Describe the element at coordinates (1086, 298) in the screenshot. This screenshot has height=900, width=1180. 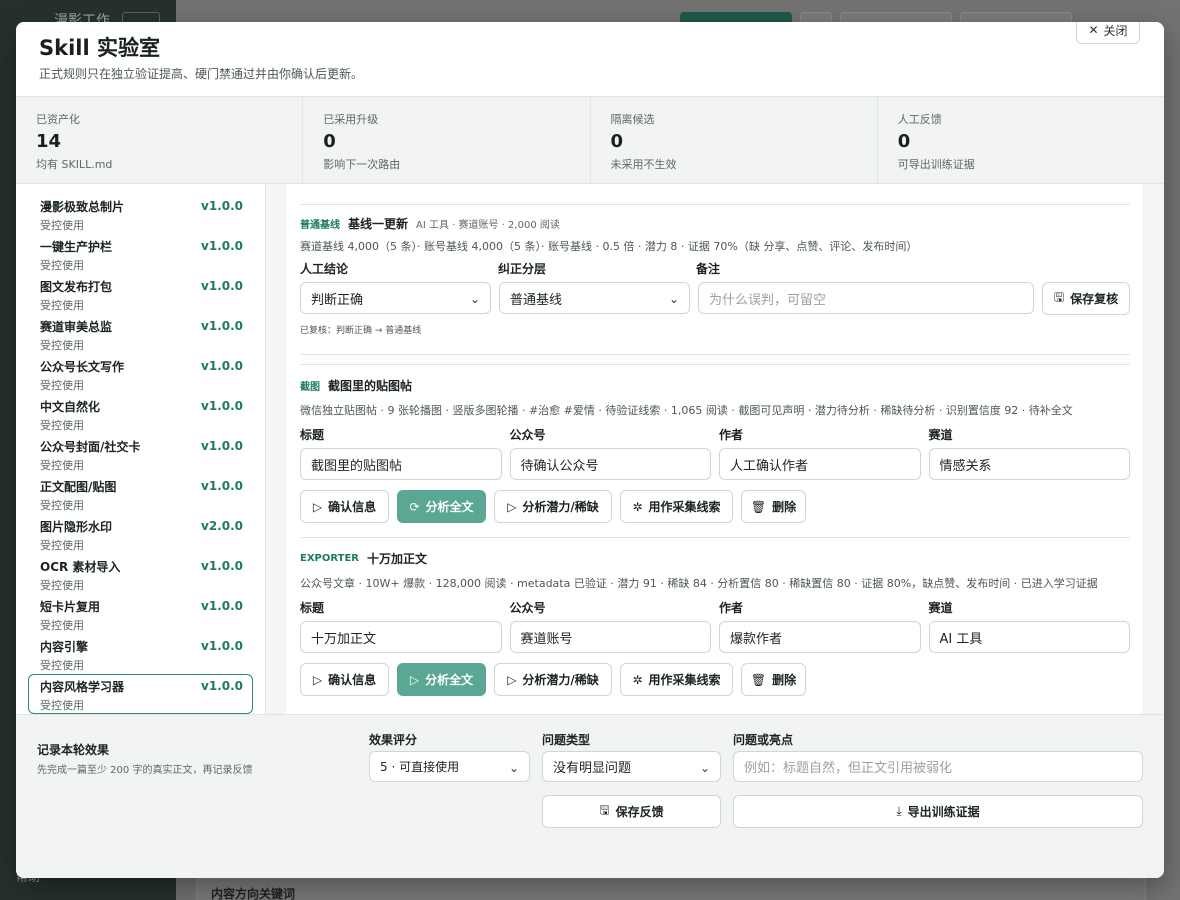
I see `save-review-button: 🖫 保存复核` at that location.